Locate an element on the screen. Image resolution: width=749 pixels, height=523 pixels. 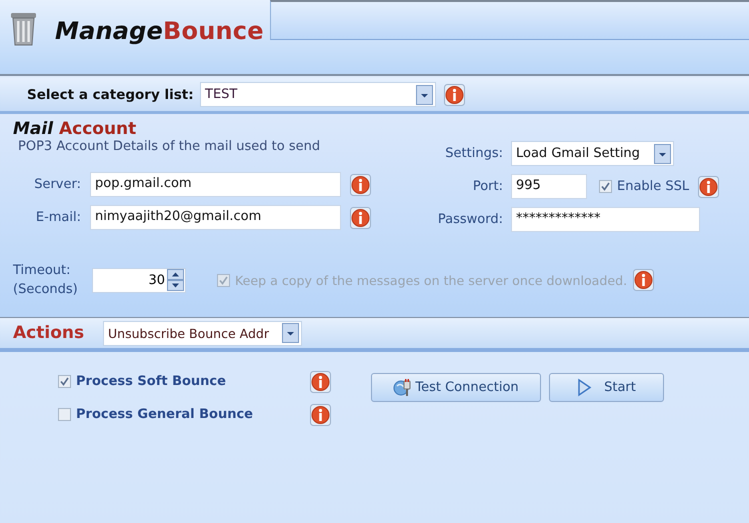
field-label: Timeout: is located at coordinates (42, 271).